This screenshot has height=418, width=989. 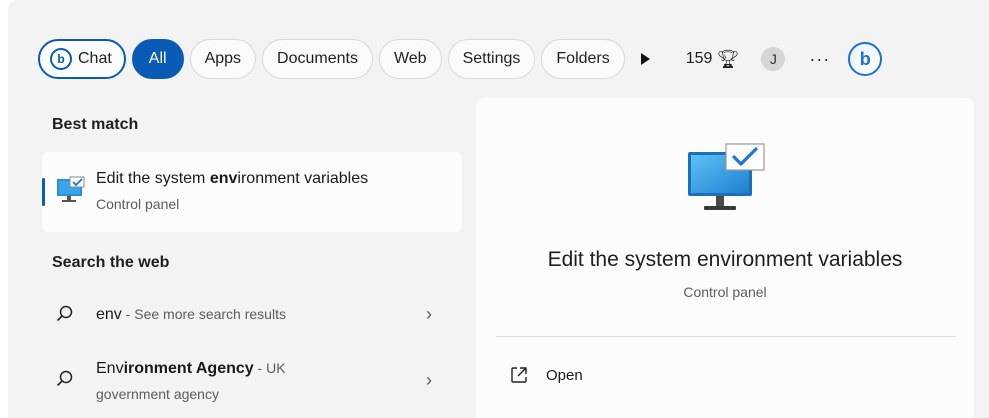 What do you see at coordinates (157, 394) in the screenshot?
I see `web-result-subtext: government agency` at bounding box center [157, 394].